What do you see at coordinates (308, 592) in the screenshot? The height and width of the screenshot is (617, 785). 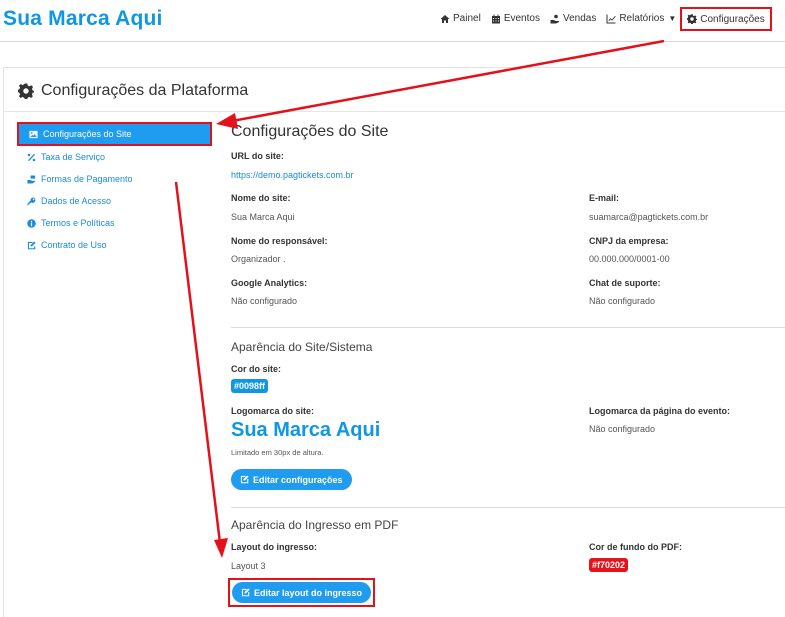 I see `edit-ticket-layout-label: Editar layout do ingresso` at bounding box center [308, 592].